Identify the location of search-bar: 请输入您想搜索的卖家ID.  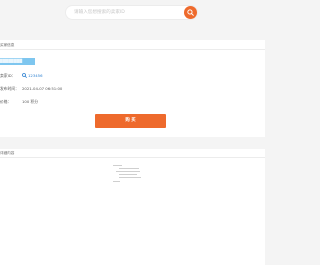
(131, 12).